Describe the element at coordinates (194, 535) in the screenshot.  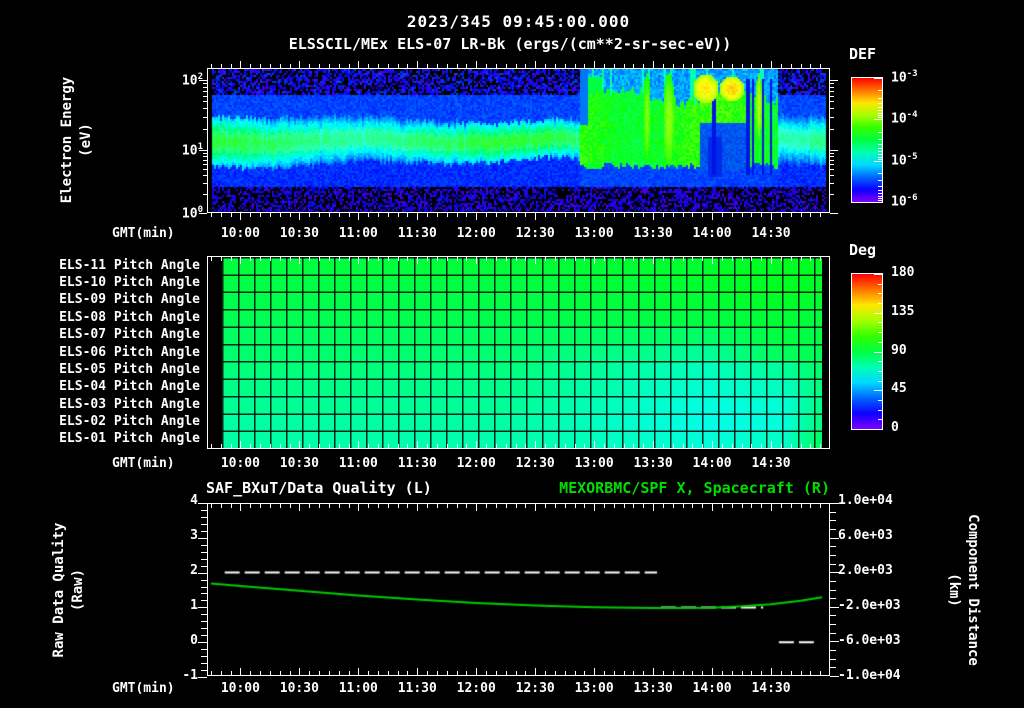
I see `quality-y-tick-label: 3` at that location.